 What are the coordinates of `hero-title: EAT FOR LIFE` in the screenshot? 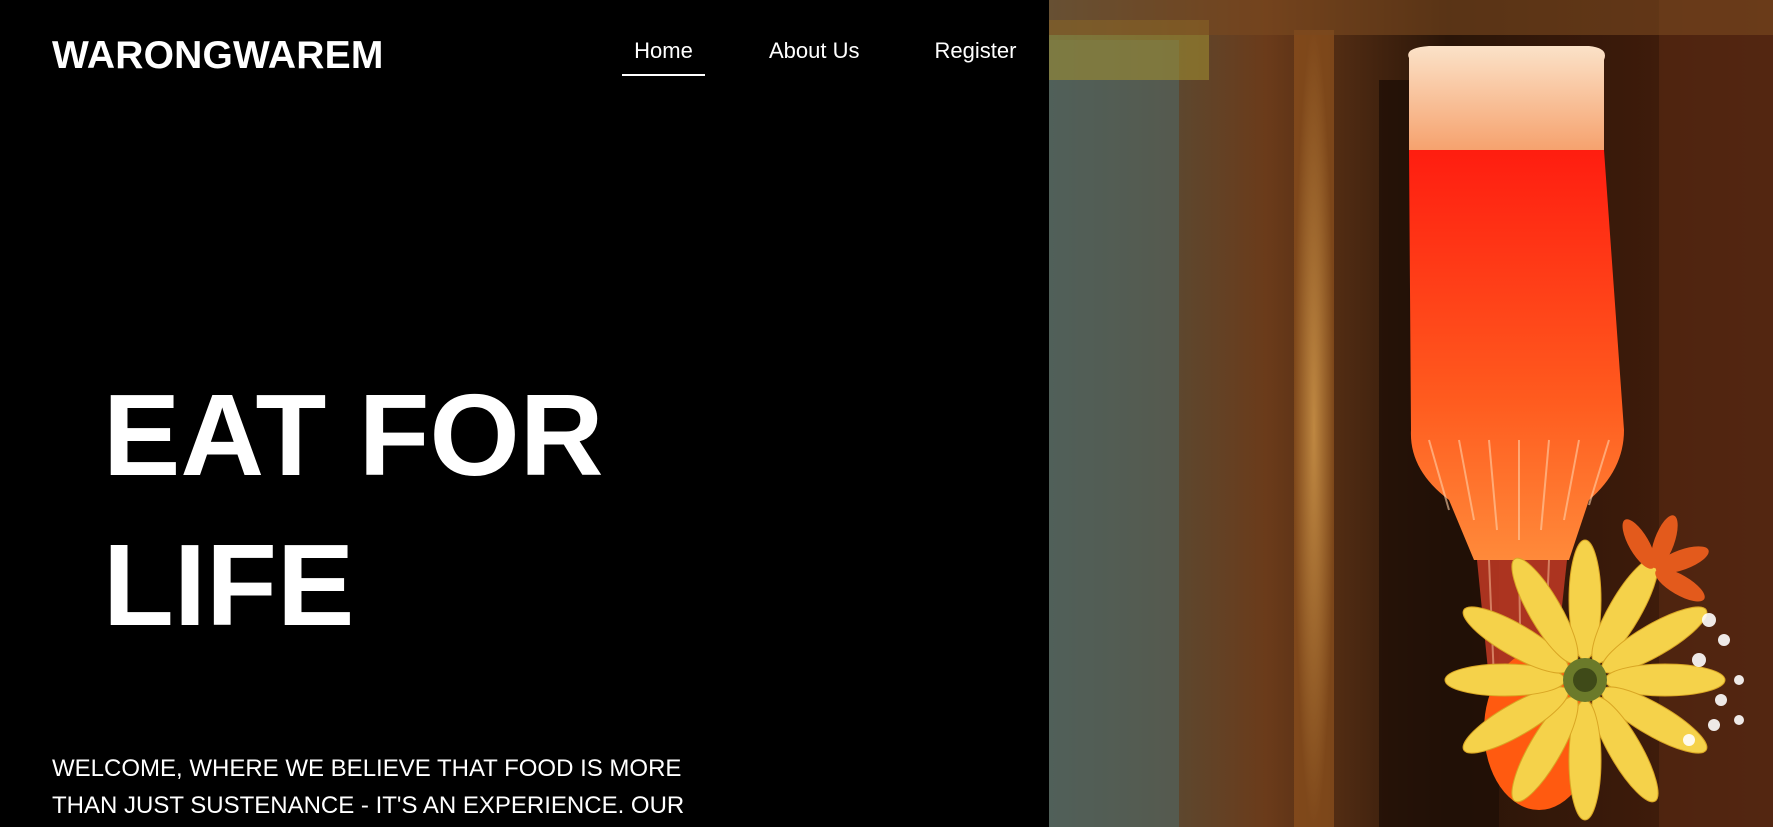 It's located at (353, 510).